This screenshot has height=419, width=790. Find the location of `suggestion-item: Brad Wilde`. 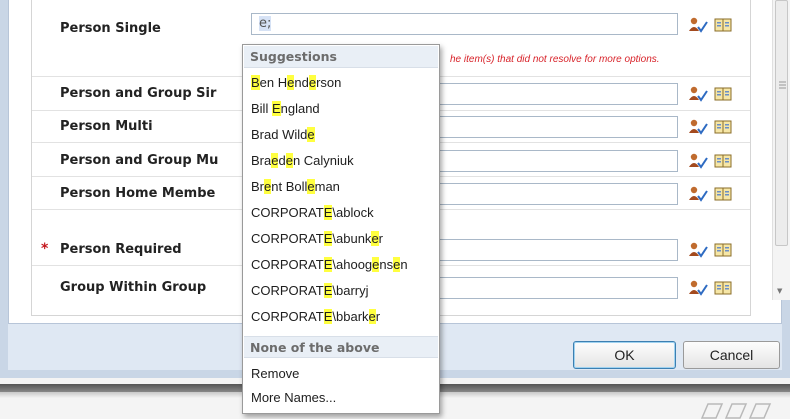

suggestion-item: Brad Wilde is located at coordinates (283, 134).